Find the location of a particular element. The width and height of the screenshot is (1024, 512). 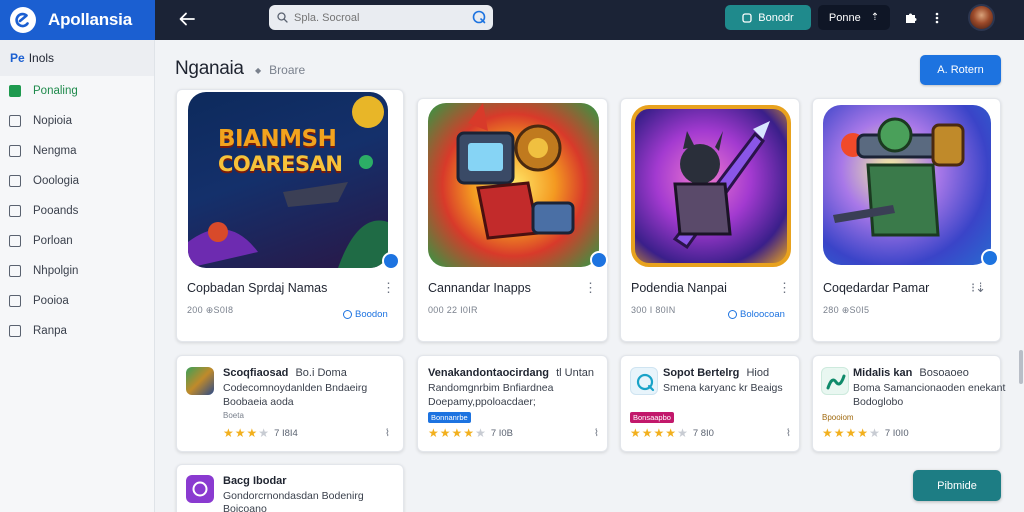

share-icon: ⁝⇣ is located at coordinates (978, 288).